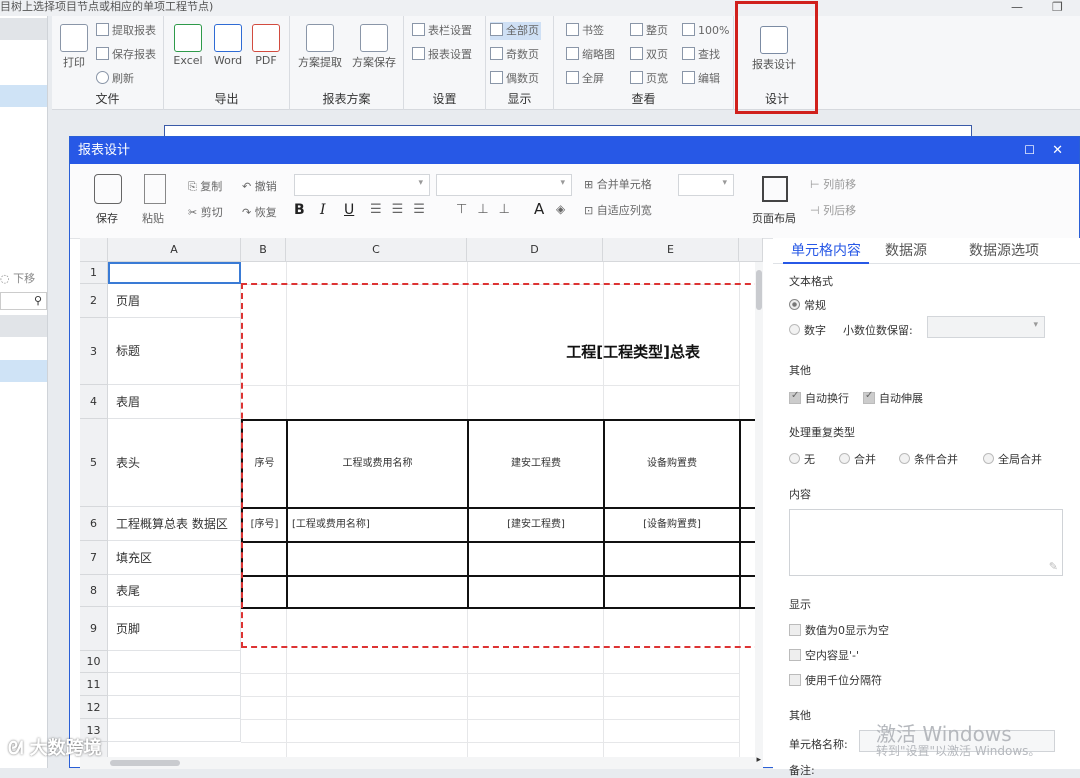  I want to click on font-color-button: A, so click(539, 209).